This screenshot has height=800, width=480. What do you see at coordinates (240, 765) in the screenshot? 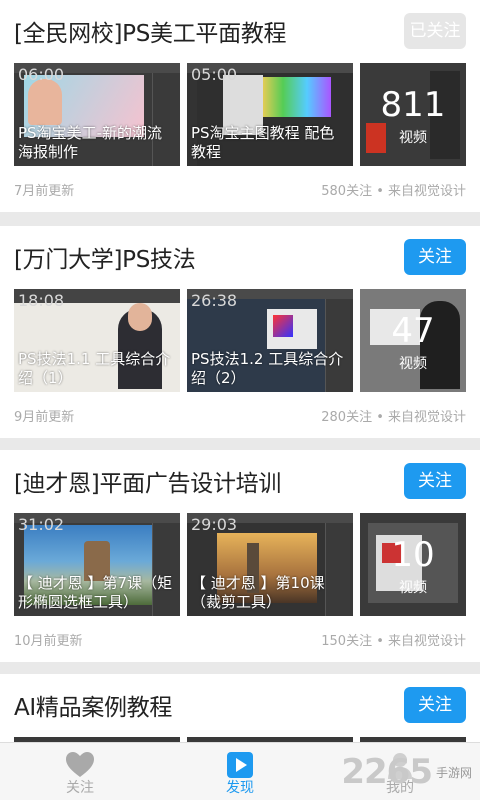
I see `play-icon` at bounding box center [240, 765].